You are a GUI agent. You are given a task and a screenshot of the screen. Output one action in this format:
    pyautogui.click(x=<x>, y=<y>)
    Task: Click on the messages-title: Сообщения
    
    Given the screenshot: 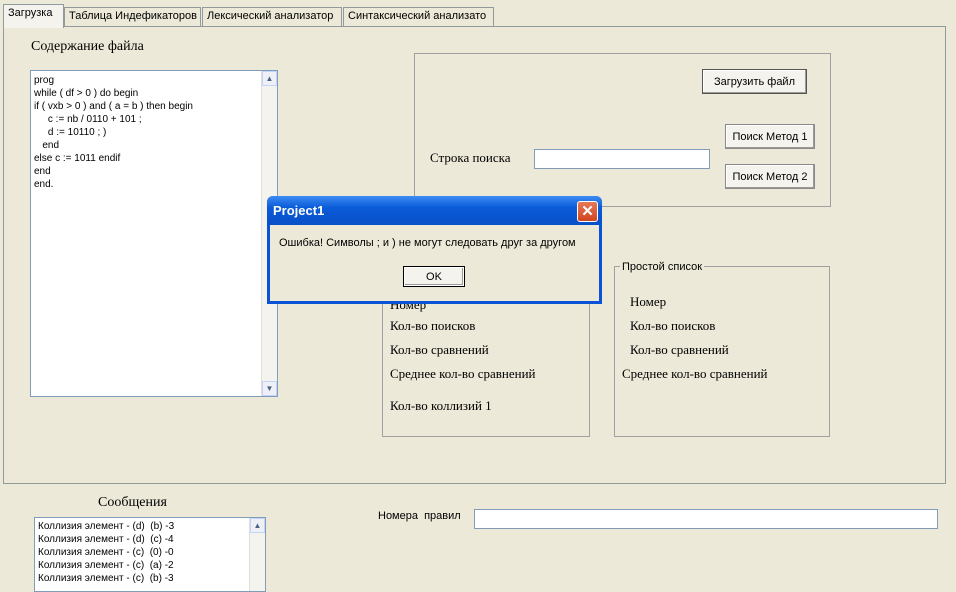 What is the action you would take?
    pyautogui.click(x=132, y=502)
    